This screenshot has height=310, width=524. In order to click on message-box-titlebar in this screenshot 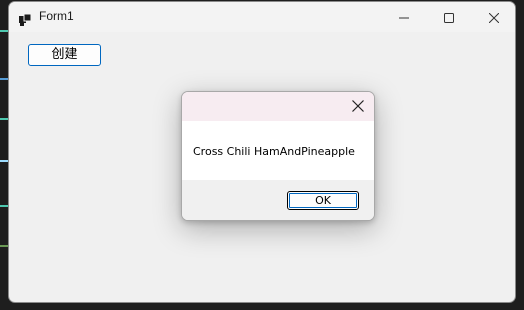, I will do `click(278, 106)`.